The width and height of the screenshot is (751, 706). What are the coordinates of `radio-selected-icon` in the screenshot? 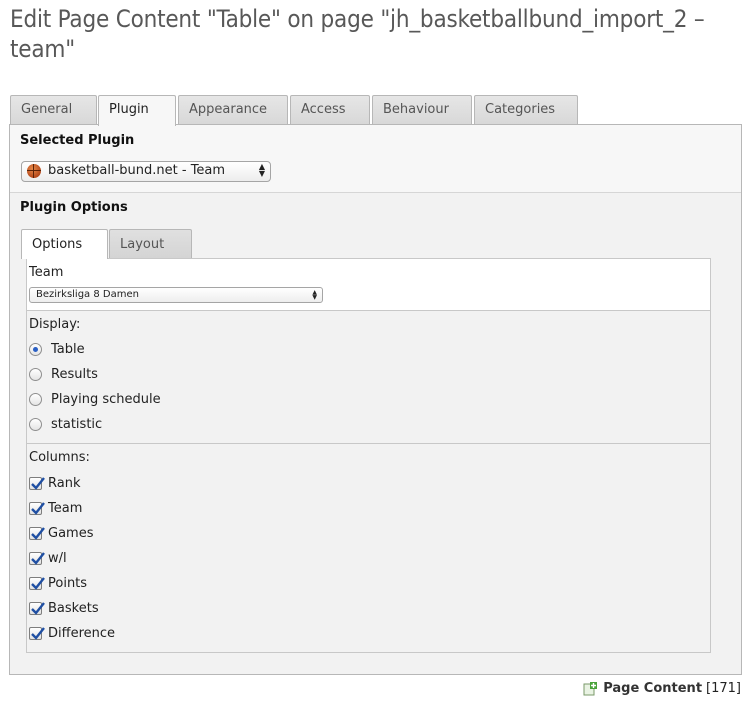 It's located at (35, 349).